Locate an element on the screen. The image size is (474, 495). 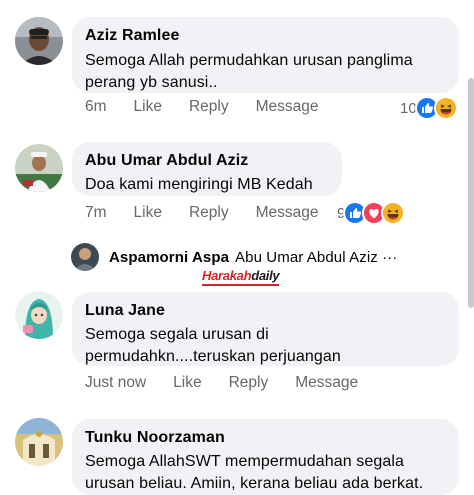
avatar-aziz-ramlee is located at coordinates (39, 41).